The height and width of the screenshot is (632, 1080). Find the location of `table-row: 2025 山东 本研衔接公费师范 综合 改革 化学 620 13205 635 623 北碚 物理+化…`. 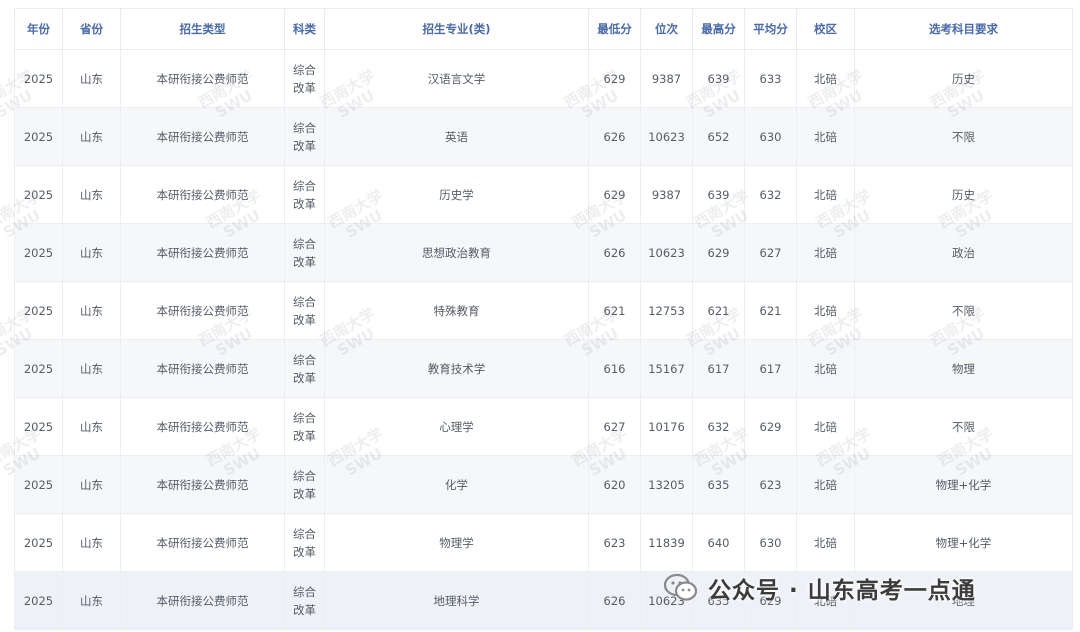

table-row: 2025 山东 本研衔接公费师范 综合 改革 化学 620 13205 635 623 北碚 物理+化… is located at coordinates (543, 484).